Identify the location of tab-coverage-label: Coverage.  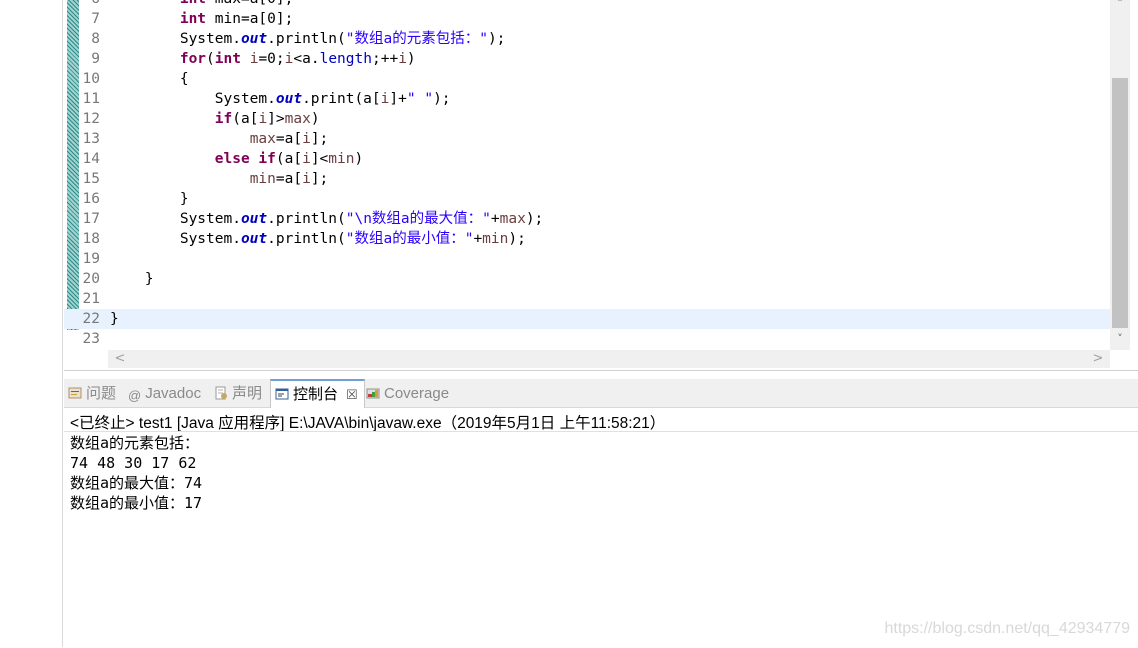
(417, 393).